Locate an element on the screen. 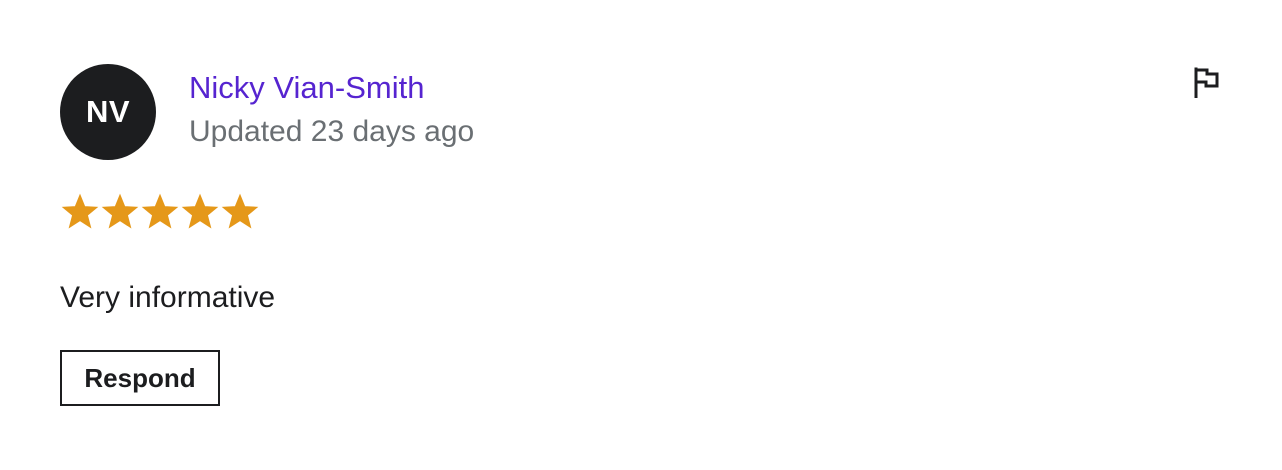  avatar: NV is located at coordinates (108, 112).